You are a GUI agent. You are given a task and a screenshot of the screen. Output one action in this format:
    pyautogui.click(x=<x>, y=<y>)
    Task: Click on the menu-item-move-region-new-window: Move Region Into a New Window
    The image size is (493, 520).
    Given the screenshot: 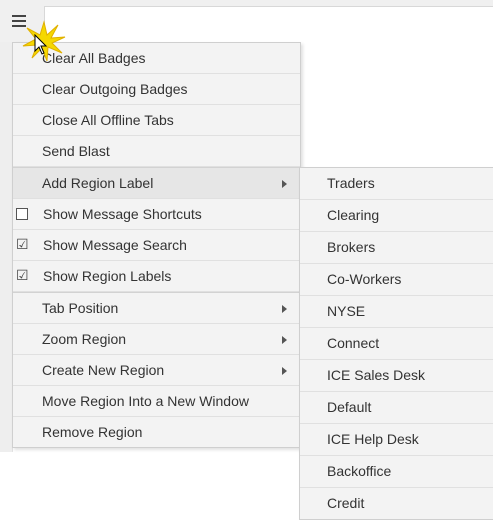 What is the action you would take?
    pyautogui.click(x=156, y=401)
    